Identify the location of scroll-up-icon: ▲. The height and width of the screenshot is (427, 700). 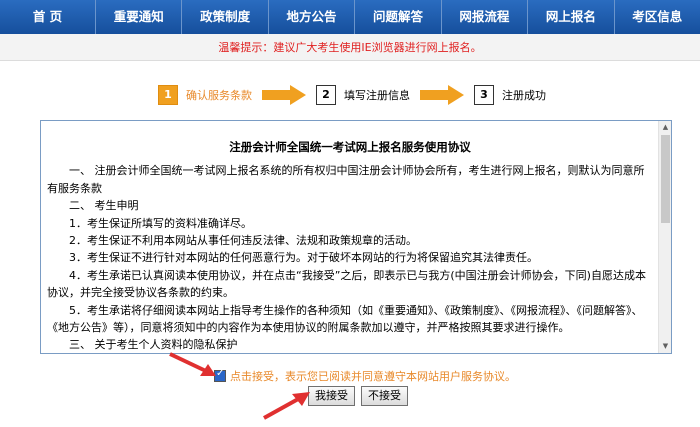
(665, 127).